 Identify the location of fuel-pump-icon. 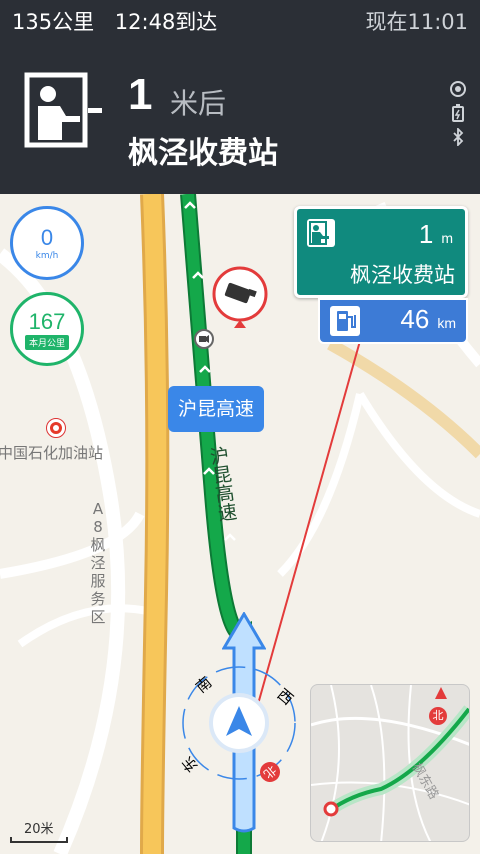
(345, 321).